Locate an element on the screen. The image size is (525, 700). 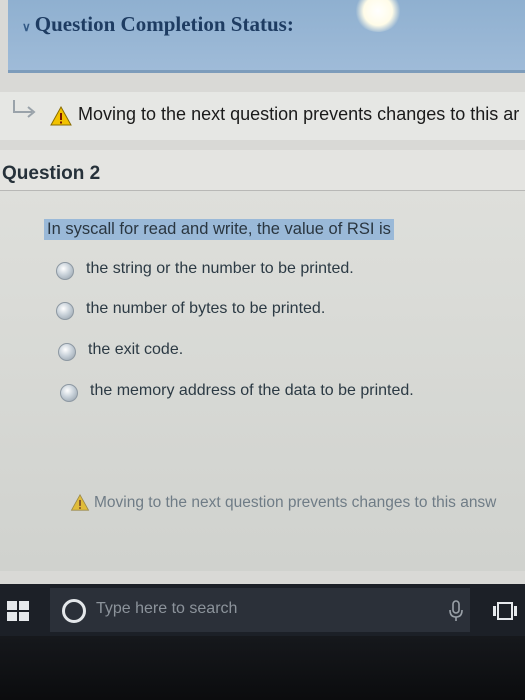
search-placeholder: Type here to search is located at coordinates (167, 608).